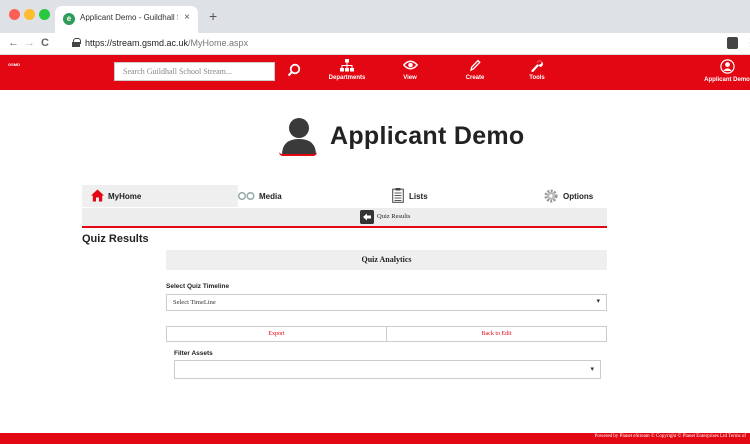 The image size is (750, 444). I want to click on tab-lists: Lists, so click(433, 196).